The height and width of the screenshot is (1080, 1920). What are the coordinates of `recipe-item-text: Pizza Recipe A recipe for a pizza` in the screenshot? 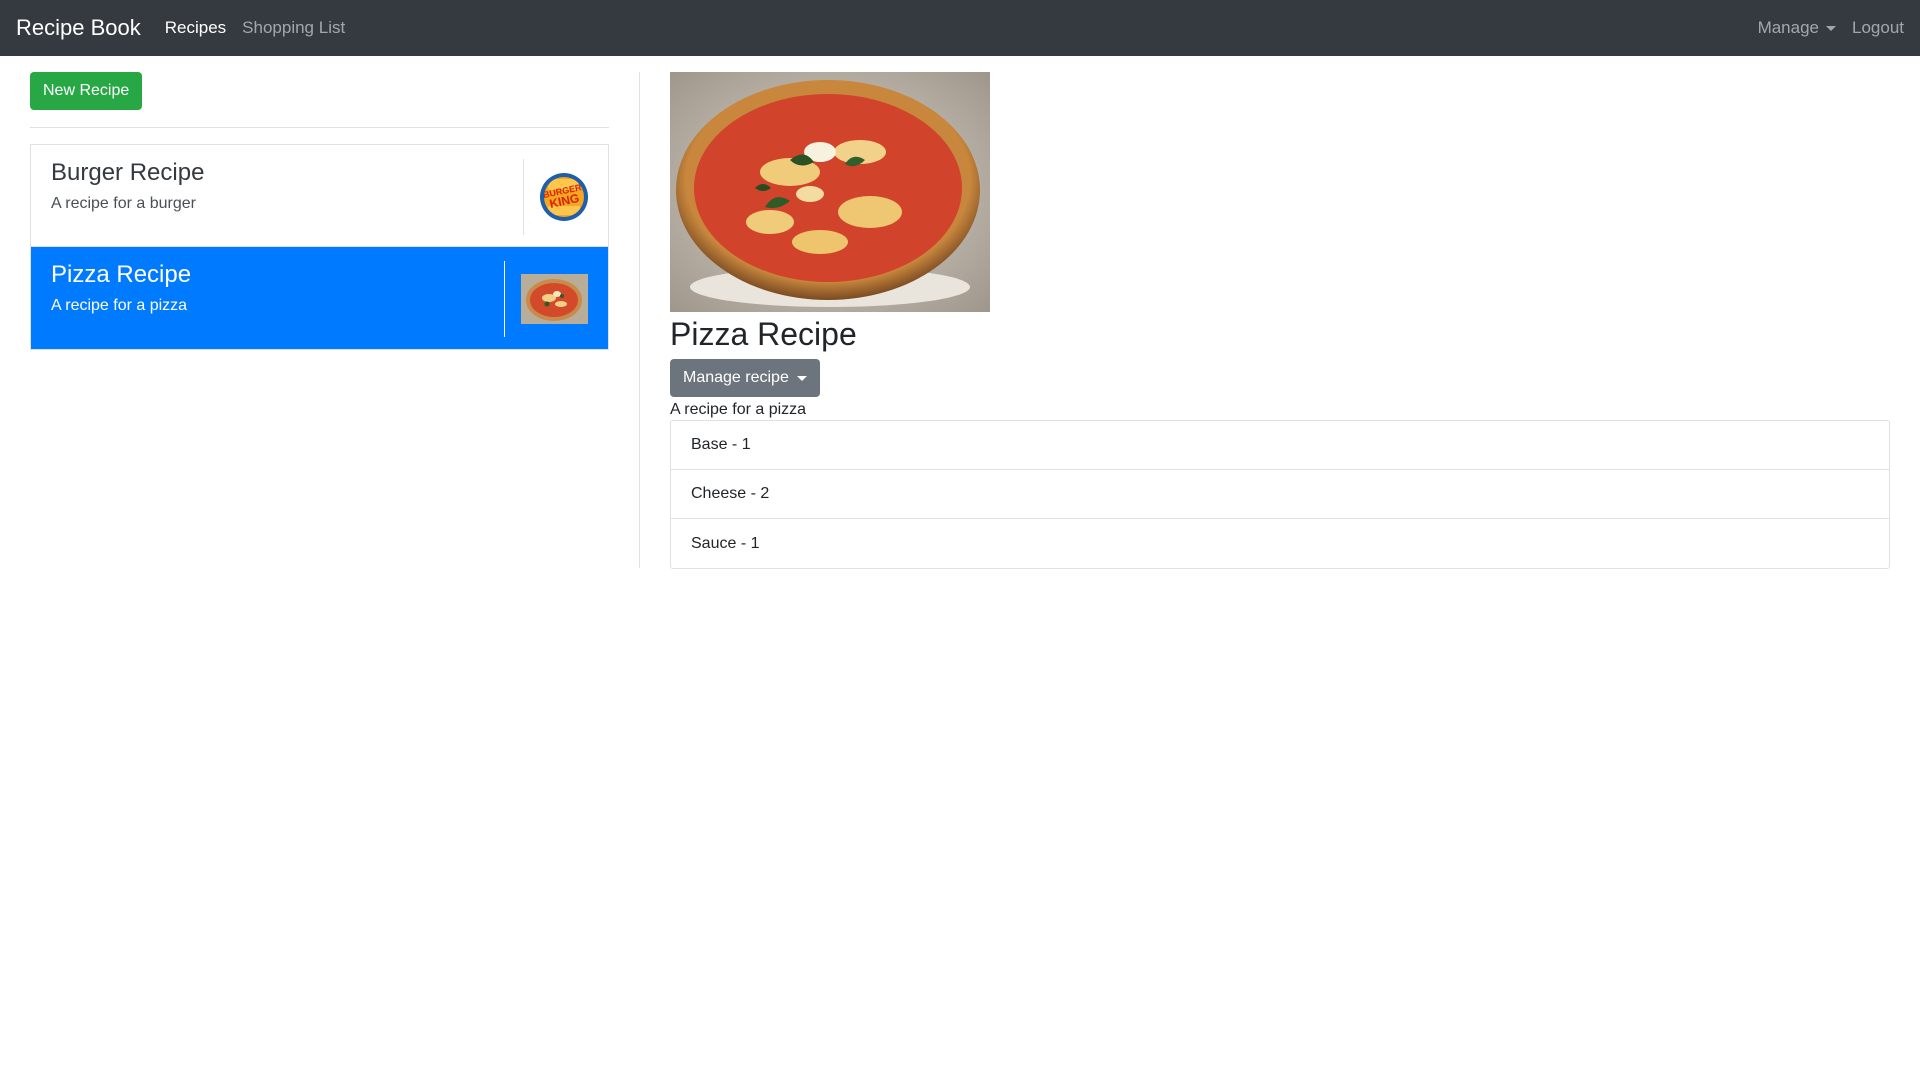 It's located at (277, 288).